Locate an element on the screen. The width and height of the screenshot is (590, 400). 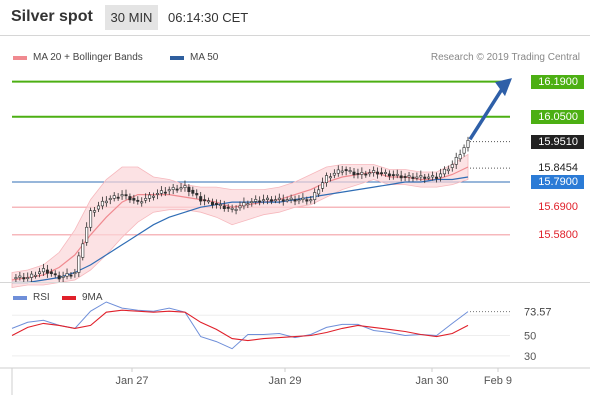
ma9-swatch is located at coordinates (69, 297).